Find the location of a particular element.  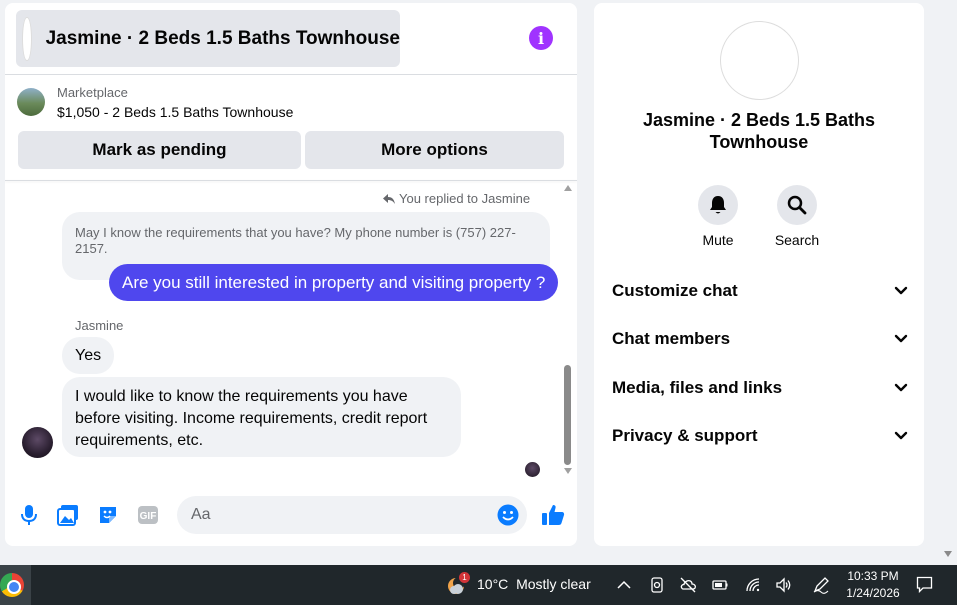

emoji-icon is located at coordinates (508, 515).